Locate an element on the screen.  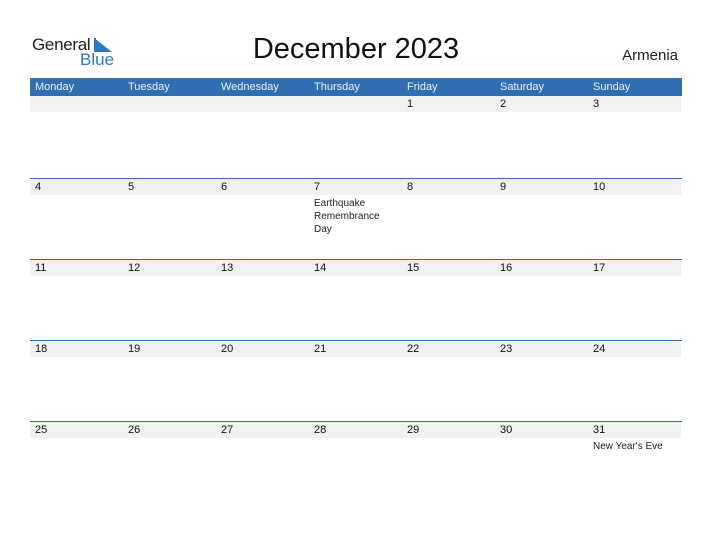
day-number: 26 is located at coordinates (169, 430).